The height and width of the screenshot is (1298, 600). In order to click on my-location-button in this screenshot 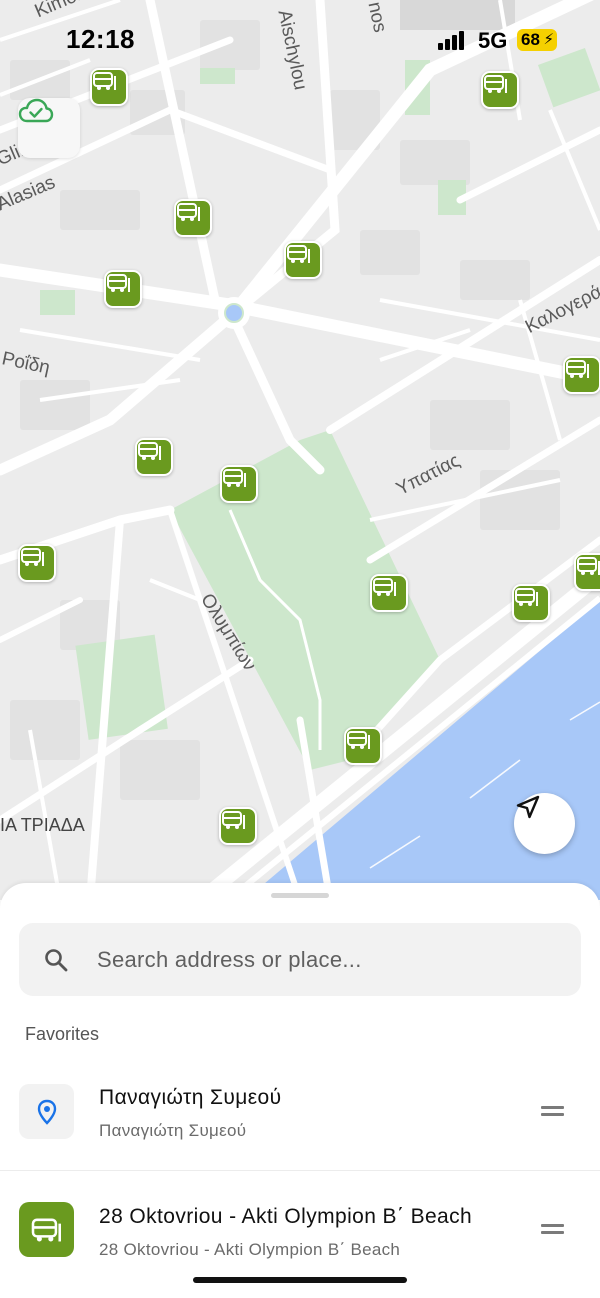, I will do `click(544, 823)`.